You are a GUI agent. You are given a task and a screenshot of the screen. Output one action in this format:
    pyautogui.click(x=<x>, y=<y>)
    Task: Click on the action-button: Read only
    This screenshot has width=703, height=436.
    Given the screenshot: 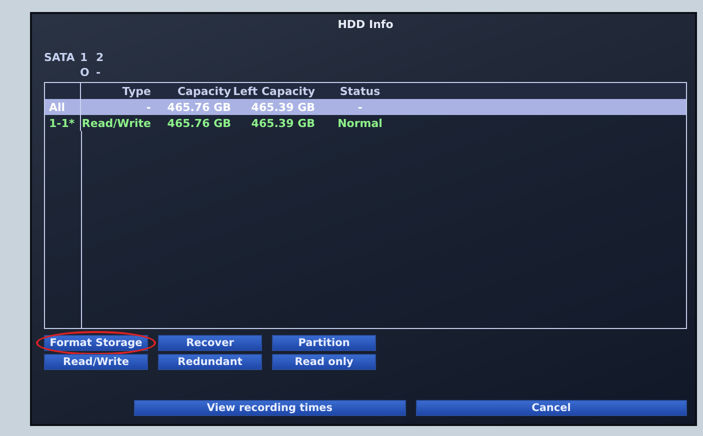 What is the action you would take?
    pyautogui.click(x=324, y=362)
    